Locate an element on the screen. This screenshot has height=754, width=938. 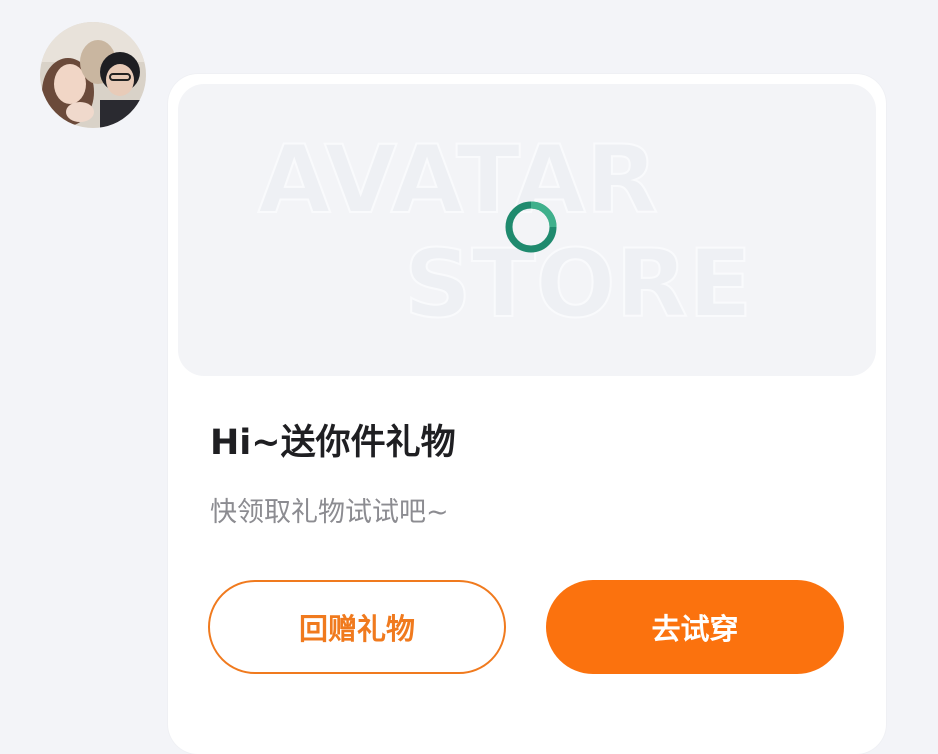
return-gift-button: 回赠礼物 is located at coordinates (357, 627).